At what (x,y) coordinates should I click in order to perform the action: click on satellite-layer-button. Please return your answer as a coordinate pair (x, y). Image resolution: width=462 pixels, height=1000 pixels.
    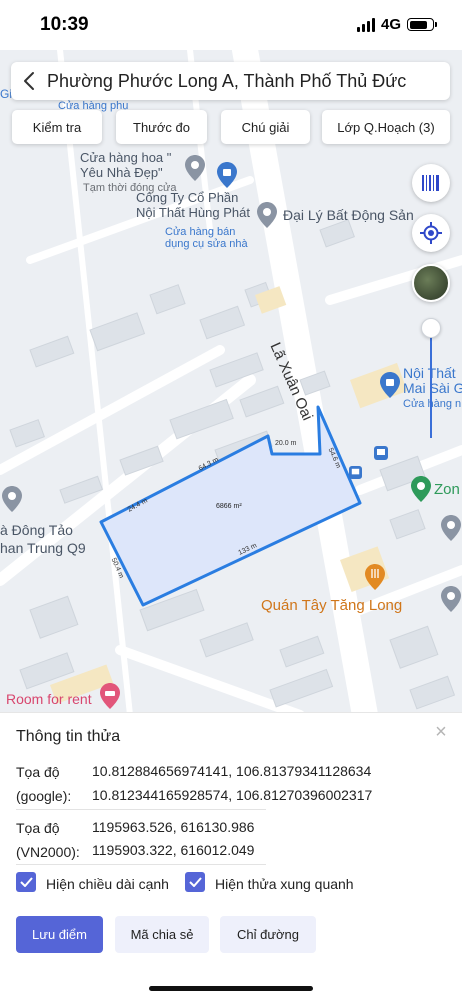
    Looking at the image, I should click on (431, 283).